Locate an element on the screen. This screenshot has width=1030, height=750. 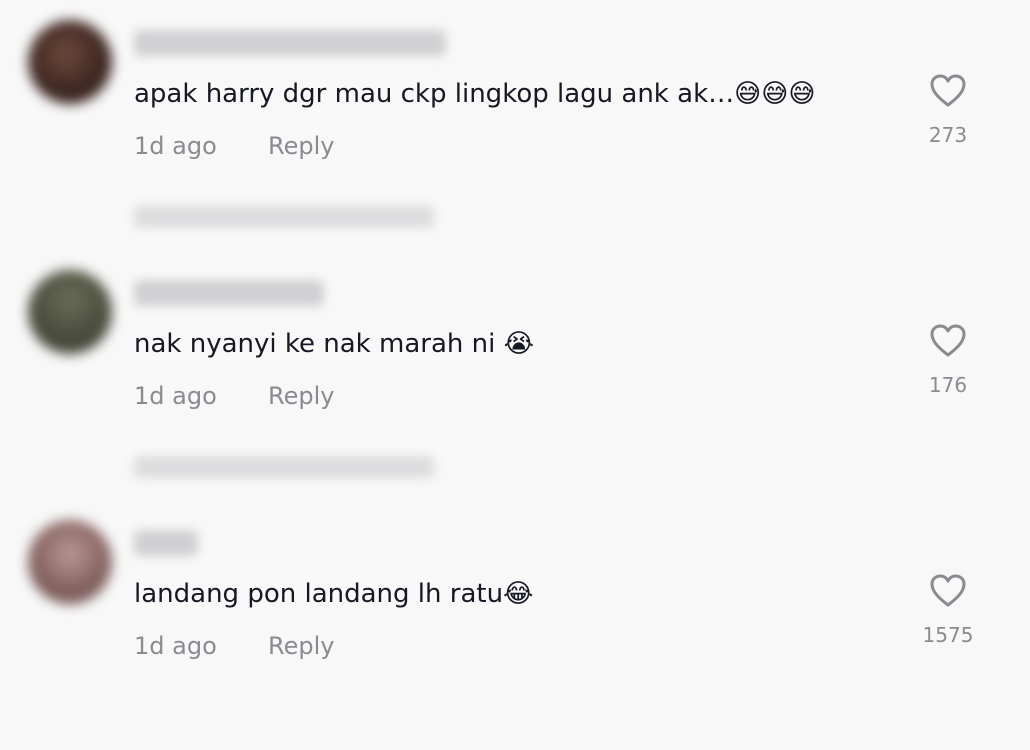
like-count: 176 is located at coordinates (948, 385).